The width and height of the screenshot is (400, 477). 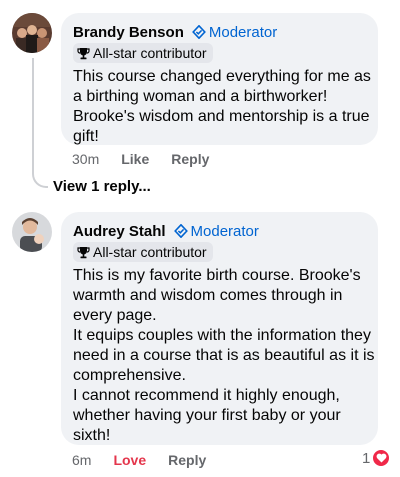 What do you see at coordinates (200, 96) in the screenshot?
I see `comment-line: a birthing woman and a birthworker!` at bounding box center [200, 96].